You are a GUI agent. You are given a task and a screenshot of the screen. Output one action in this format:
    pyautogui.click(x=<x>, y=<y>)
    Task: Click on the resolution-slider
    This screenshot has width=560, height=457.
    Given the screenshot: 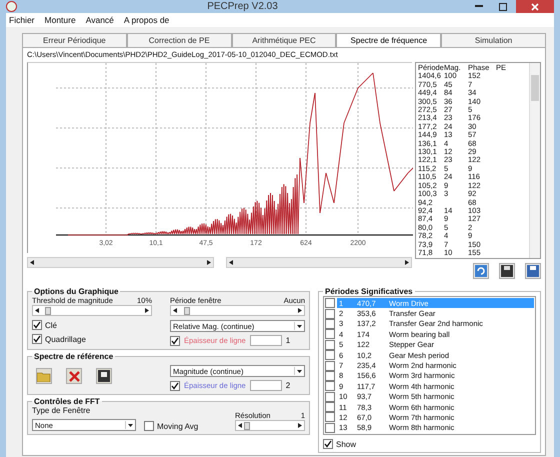 What is the action you would take?
    pyautogui.click(x=270, y=425)
    